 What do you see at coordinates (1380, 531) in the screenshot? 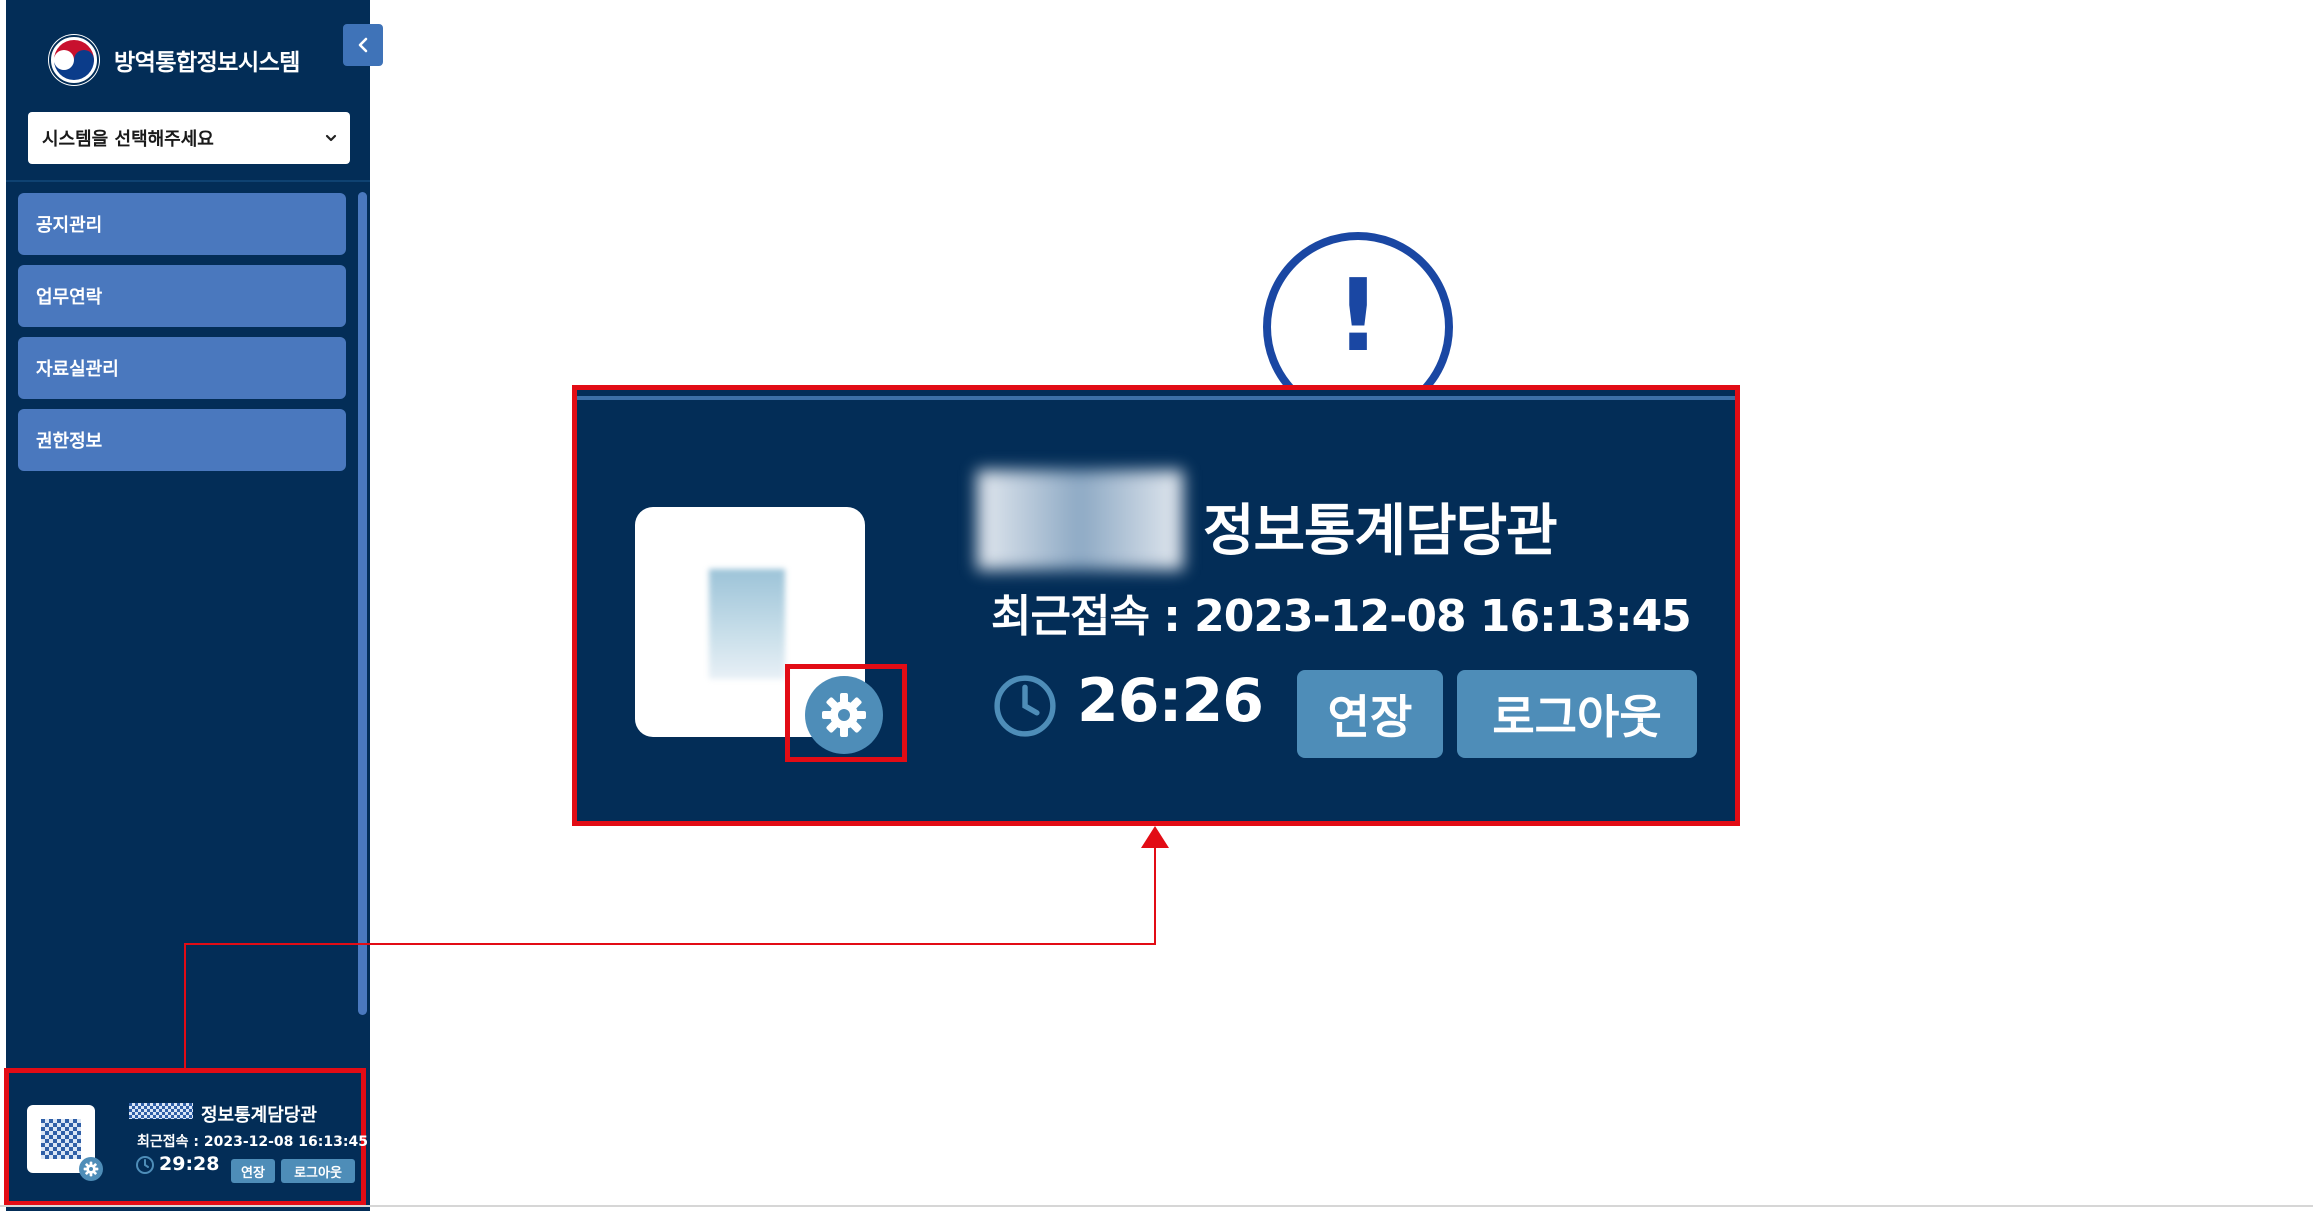
I see `user-department: 정보통계담당관` at bounding box center [1380, 531].